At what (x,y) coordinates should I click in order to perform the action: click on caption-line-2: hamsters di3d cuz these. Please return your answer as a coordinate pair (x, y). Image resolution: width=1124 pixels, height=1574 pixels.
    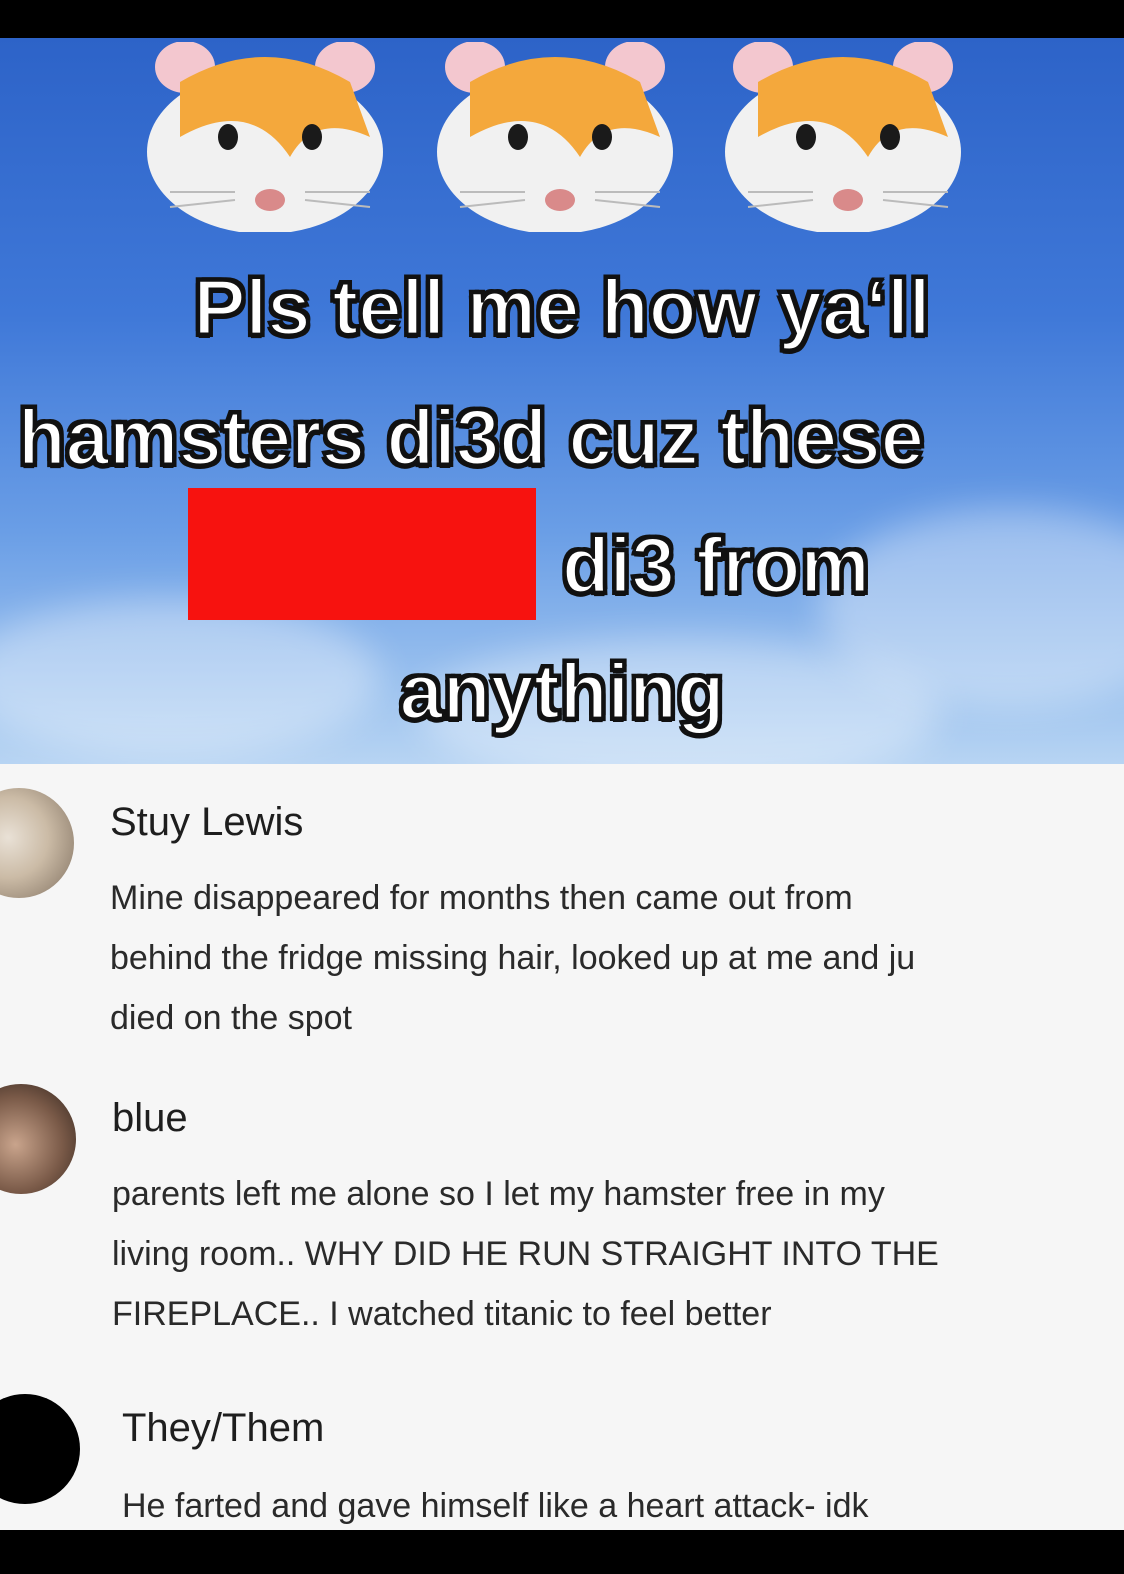
    Looking at the image, I should click on (471, 437).